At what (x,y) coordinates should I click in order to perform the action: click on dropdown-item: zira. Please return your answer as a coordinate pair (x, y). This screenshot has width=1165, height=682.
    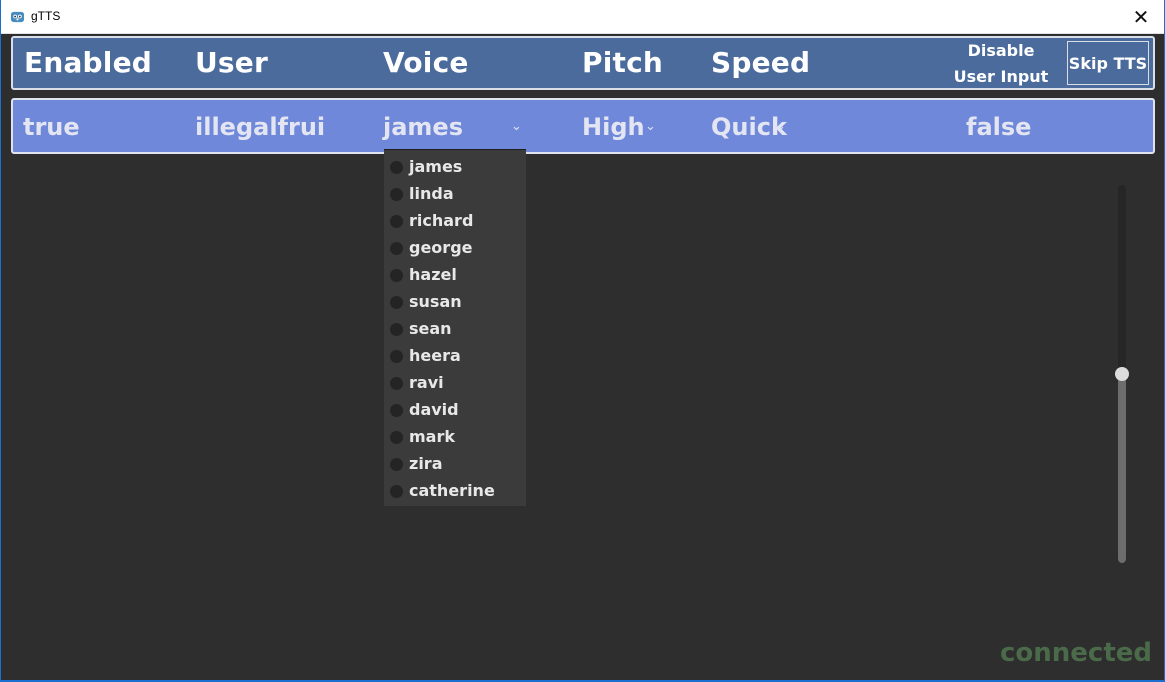
    Looking at the image, I should click on (455, 467).